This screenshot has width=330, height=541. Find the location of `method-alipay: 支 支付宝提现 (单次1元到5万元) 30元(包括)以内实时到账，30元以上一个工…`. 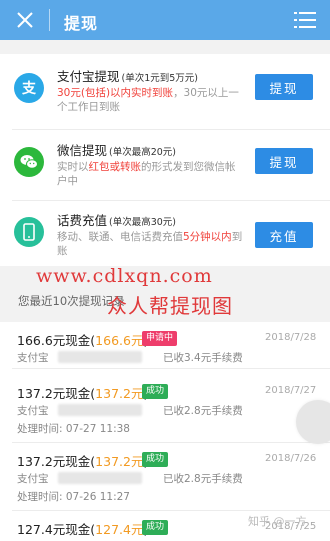

method-alipay: 支 支付宝提现 (单次1元到5万元) 30元(包括)以内实时到账，30元以上一个工… is located at coordinates (165, 93).